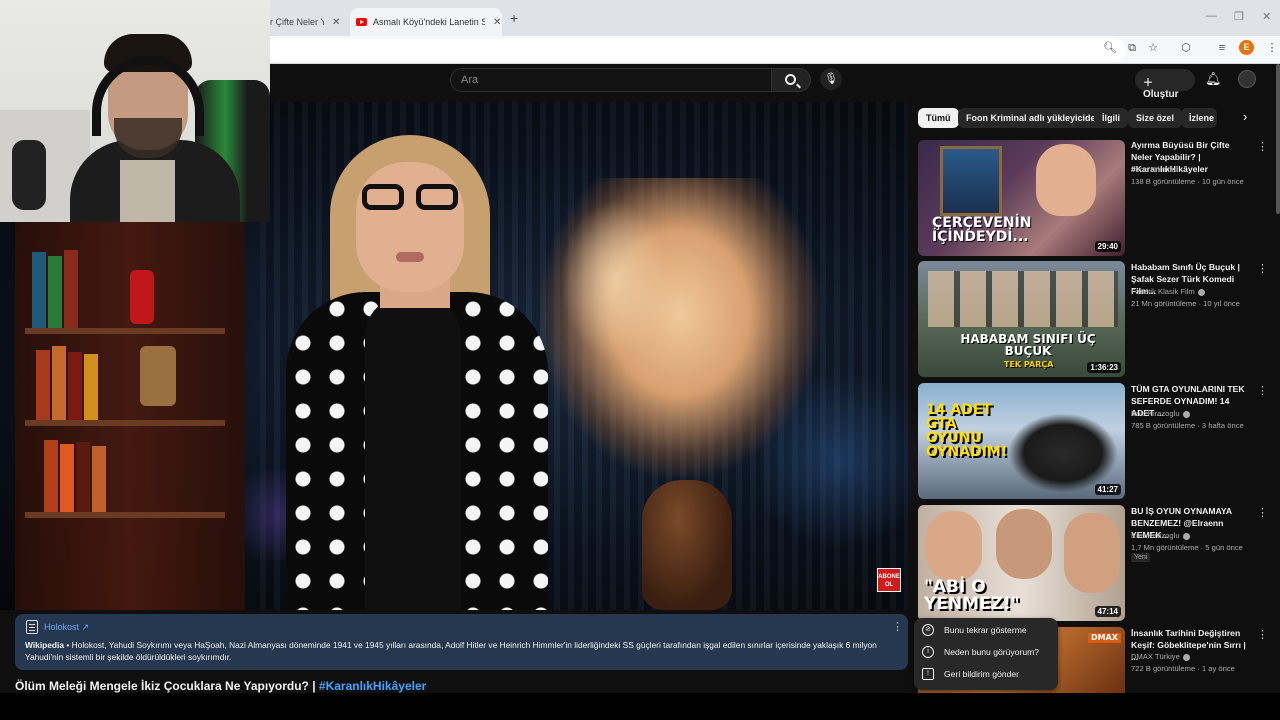 Image resolution: width=1280 pixels, height=720 pixels. What do you see at coordinates (1021, 198) in the screenshot?
I see `video-thumbnail: ÇERÇEVENİN İÇİNDEYDİ... 29:40` at bounding box center [1021, 198].